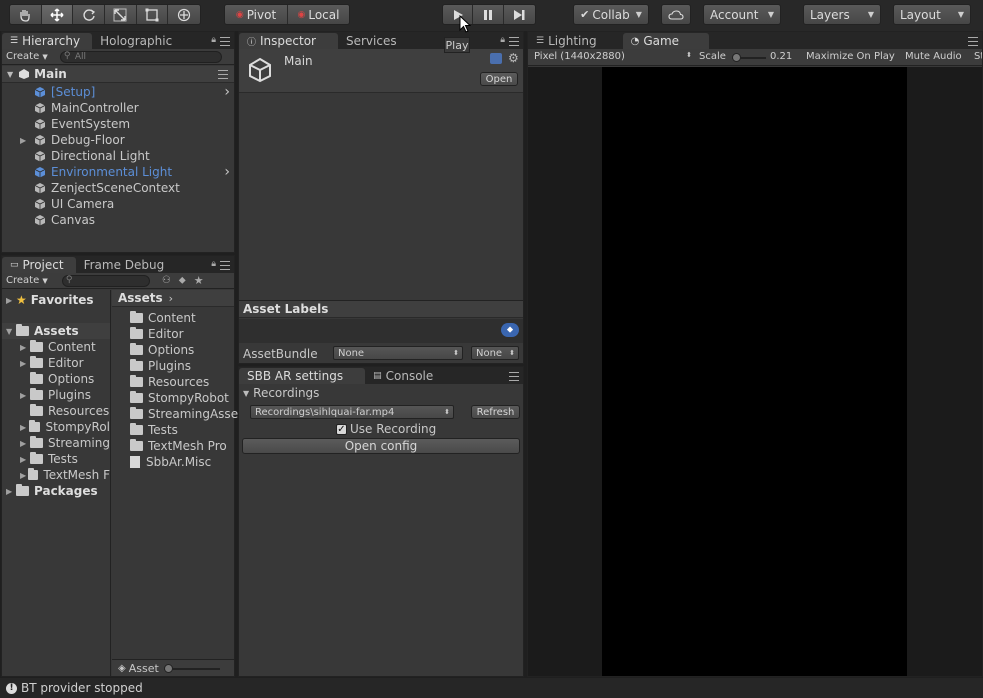  Describe the element at coordinates (519, 14) in the screenshot. I see `step-button` at that location.